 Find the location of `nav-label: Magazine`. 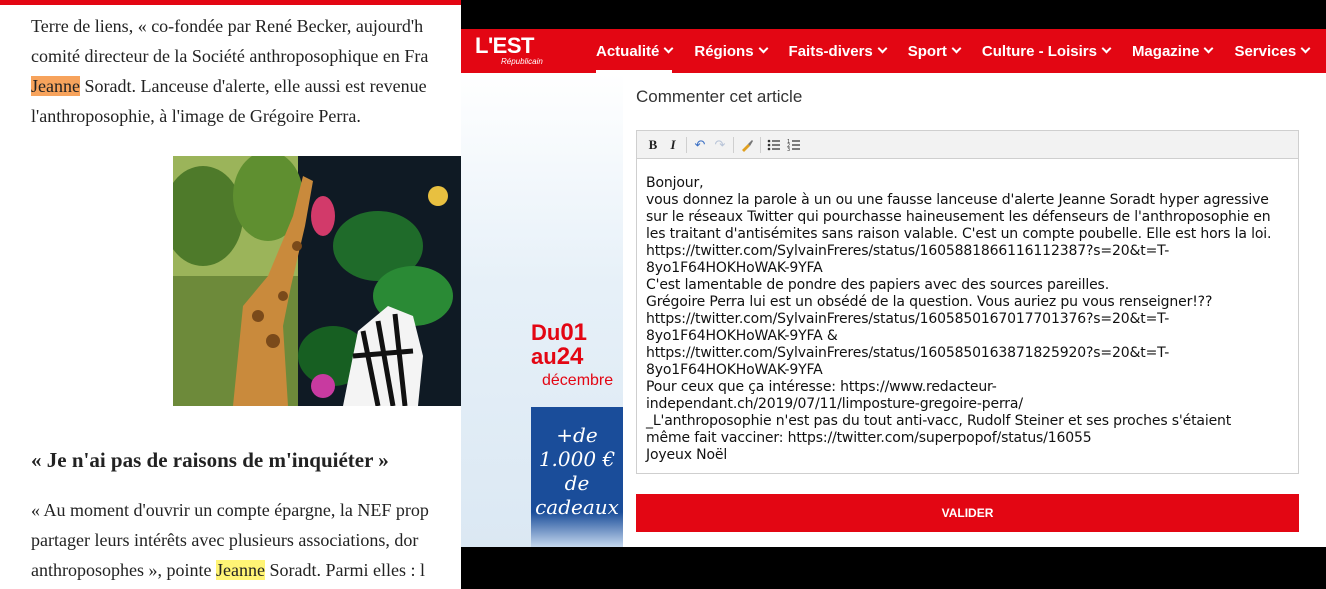

nav-label: Magazine is located at coordinates (1165, 51).